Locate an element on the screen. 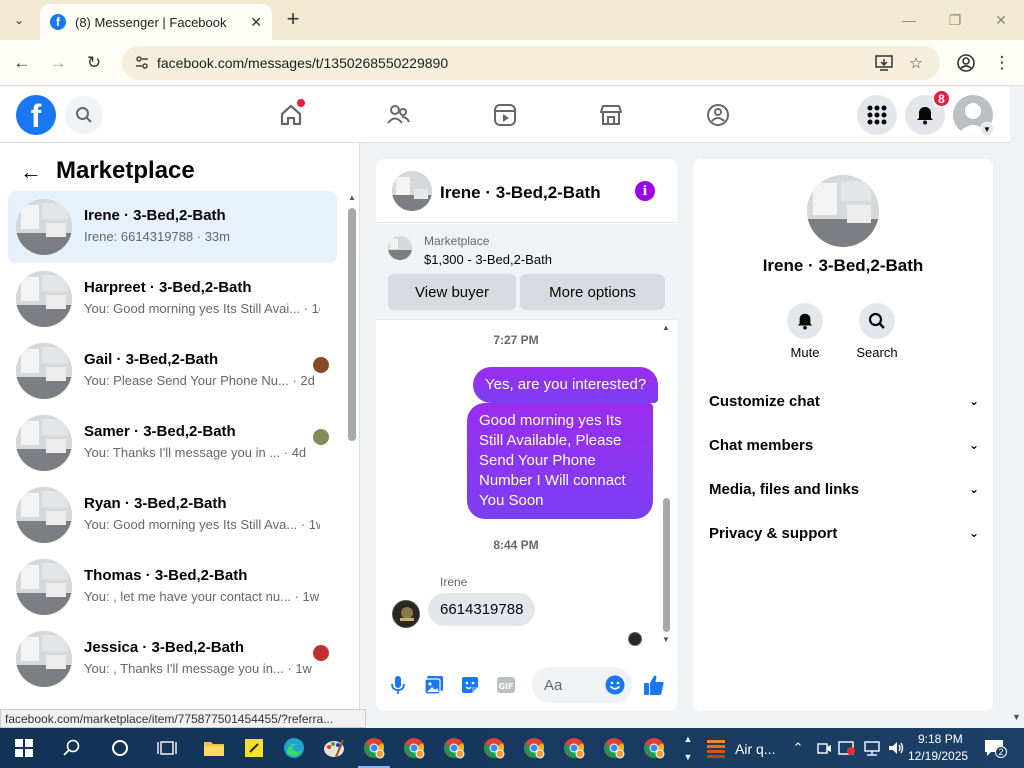  tab-close-icon: ✕ is located at coordinates (256, 22).